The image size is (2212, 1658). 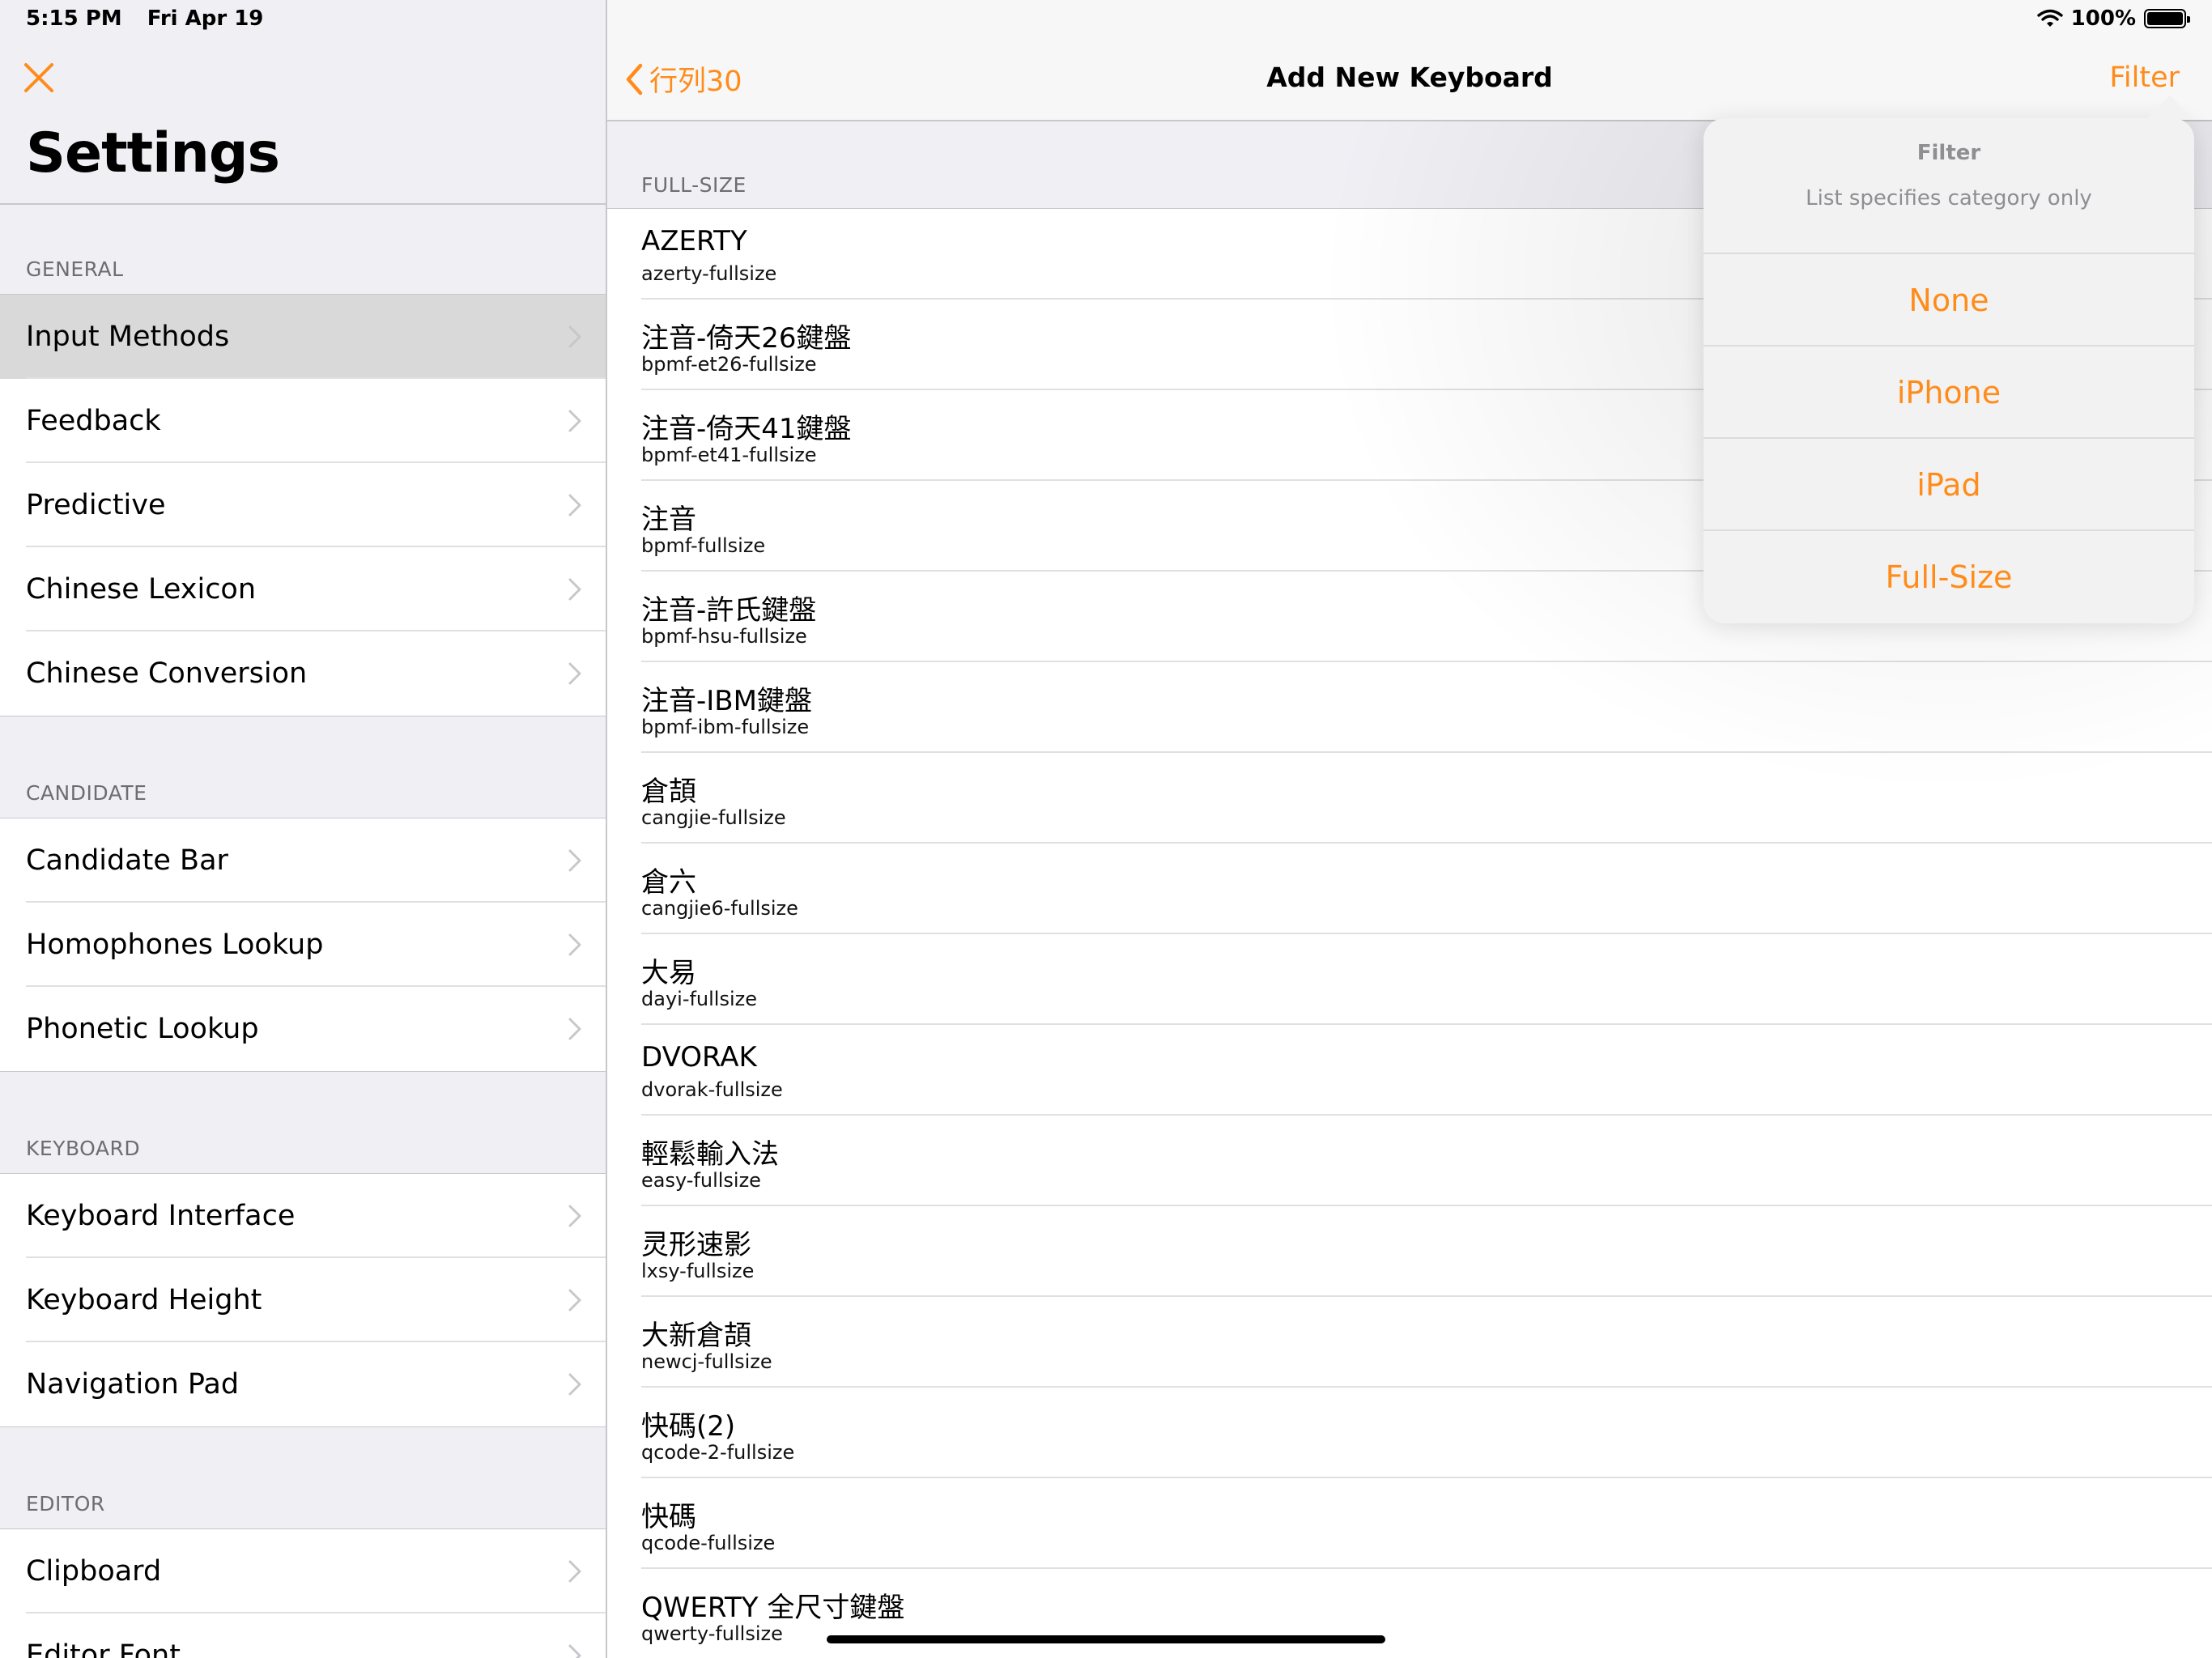 What do you see at coordinates (689, 1426) in the screenshot?
I see `keyboard-name: 快碼(2)` at bounding box center [689, 1426].